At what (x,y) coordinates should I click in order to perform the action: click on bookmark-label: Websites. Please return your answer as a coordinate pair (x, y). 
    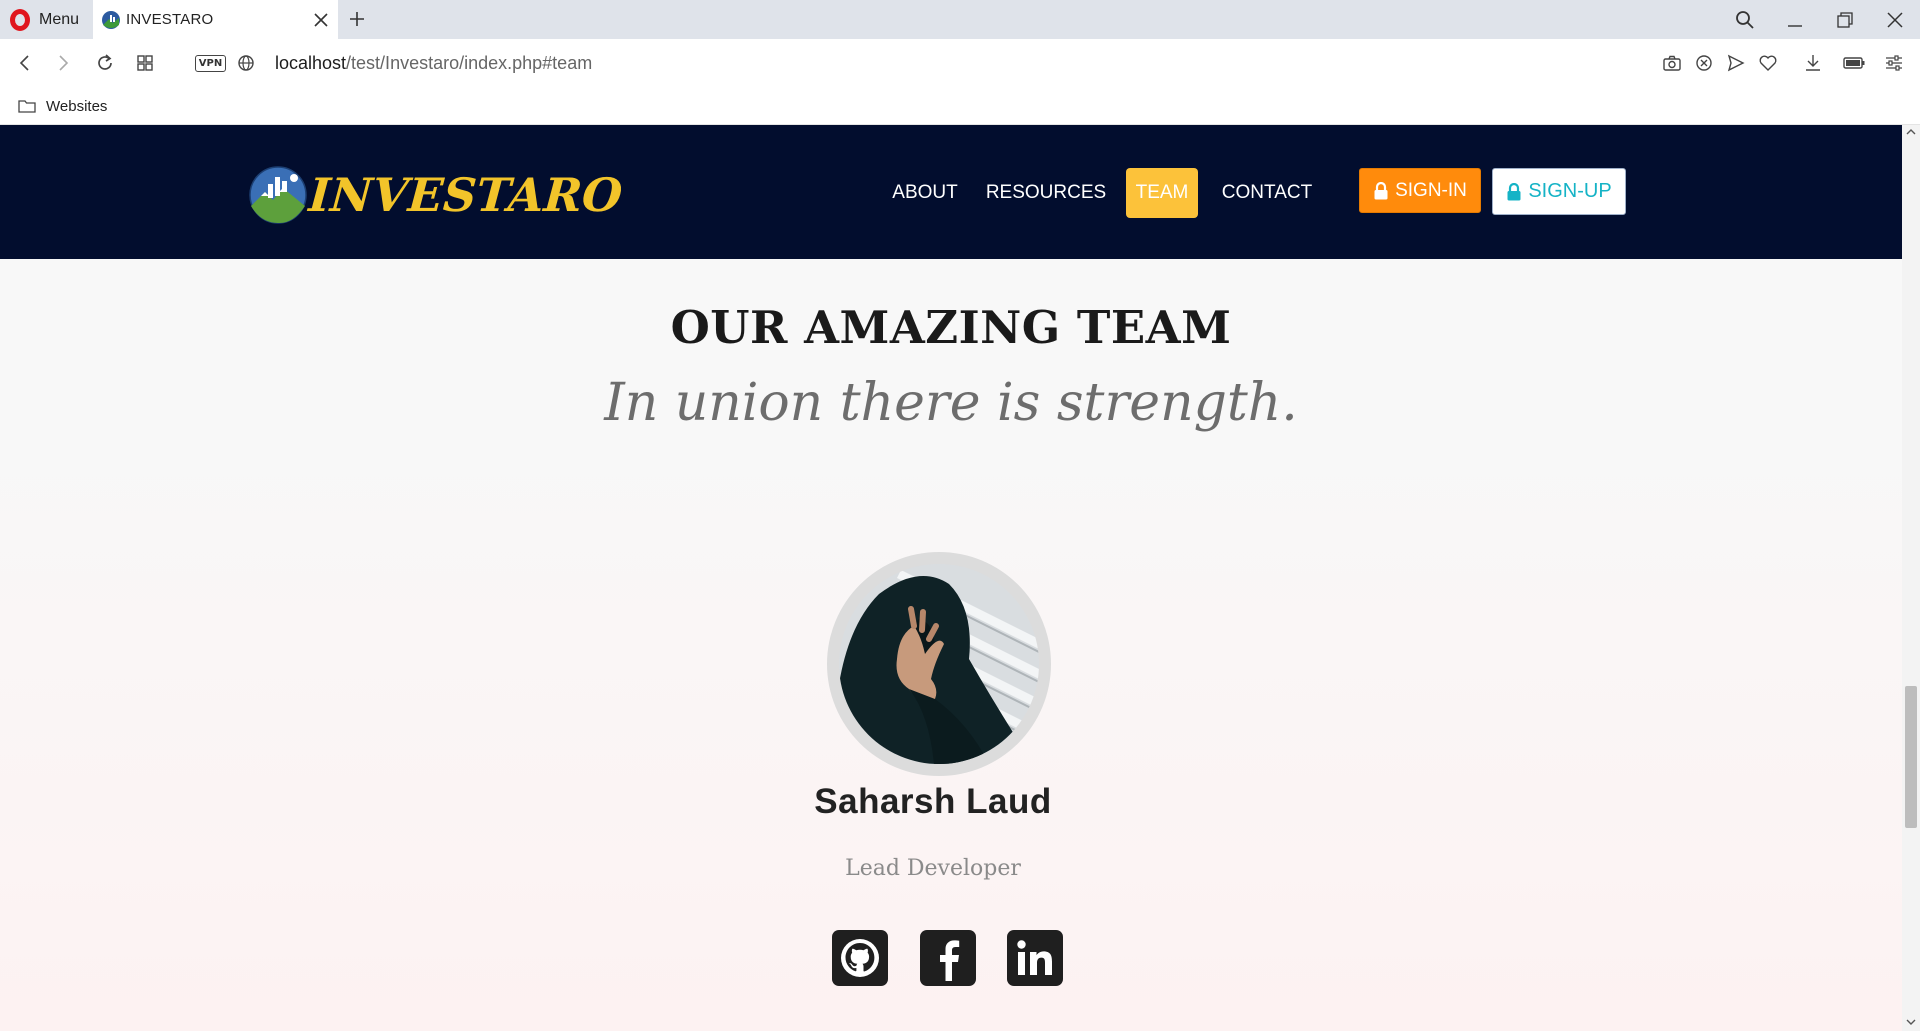
    Looking at the image, I should click on (77, 106).